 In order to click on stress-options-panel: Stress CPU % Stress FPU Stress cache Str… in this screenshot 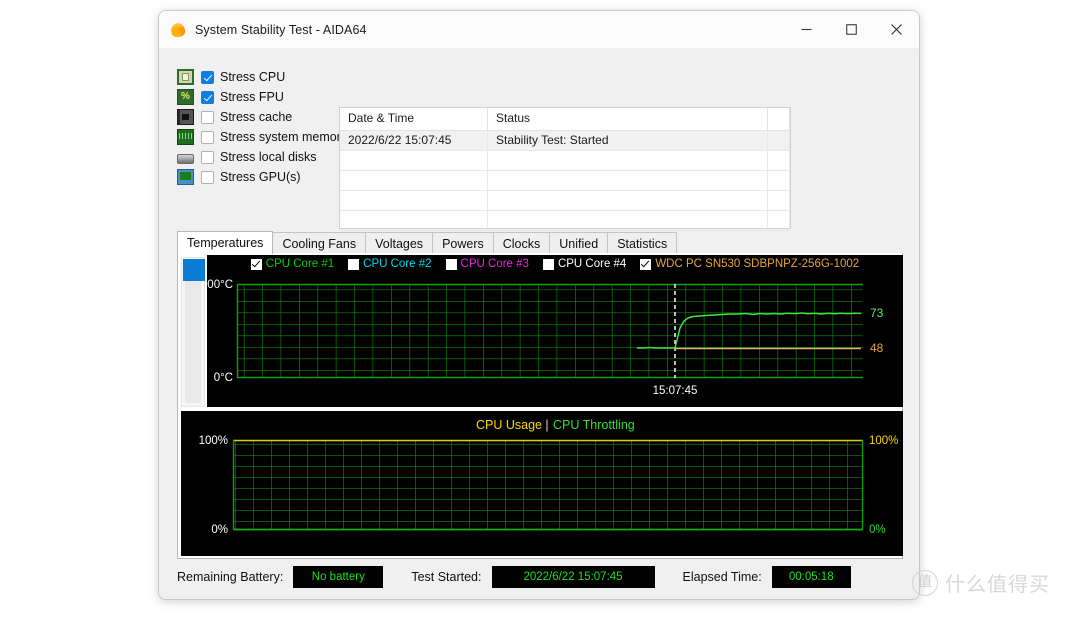, I will do `click(262, 127)`.